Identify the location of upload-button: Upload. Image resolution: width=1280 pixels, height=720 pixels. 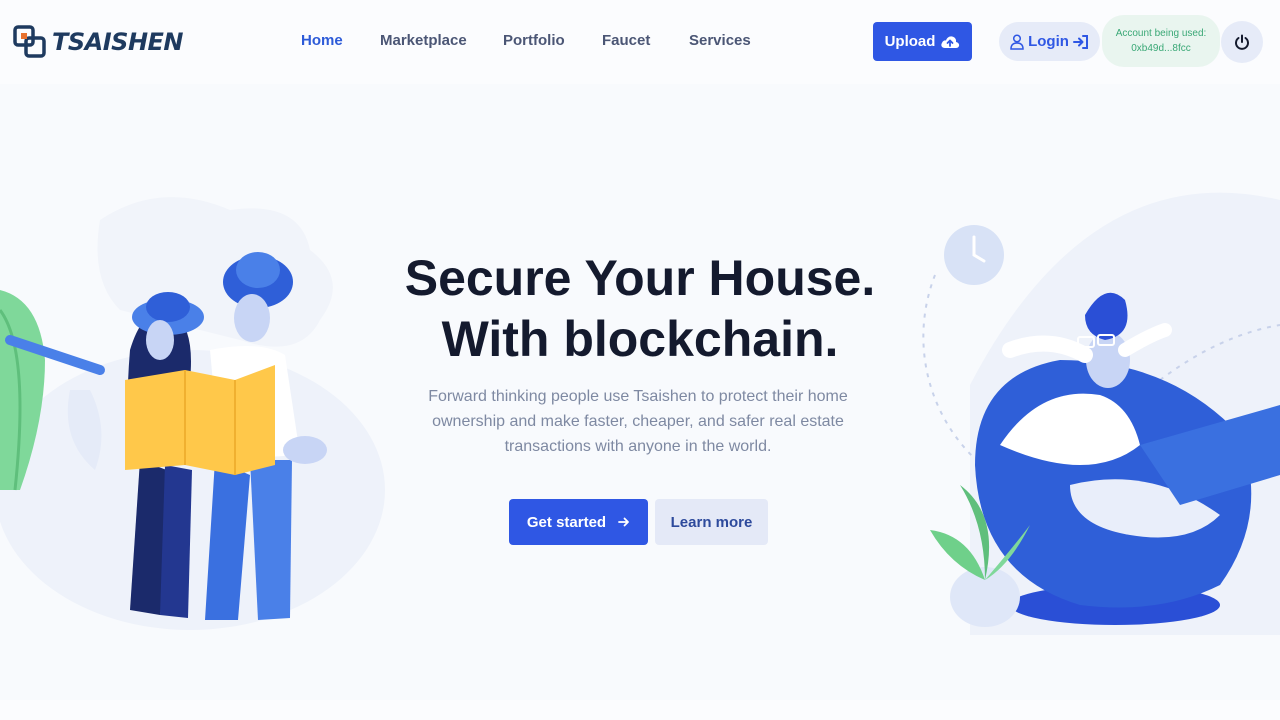
(922, 41).